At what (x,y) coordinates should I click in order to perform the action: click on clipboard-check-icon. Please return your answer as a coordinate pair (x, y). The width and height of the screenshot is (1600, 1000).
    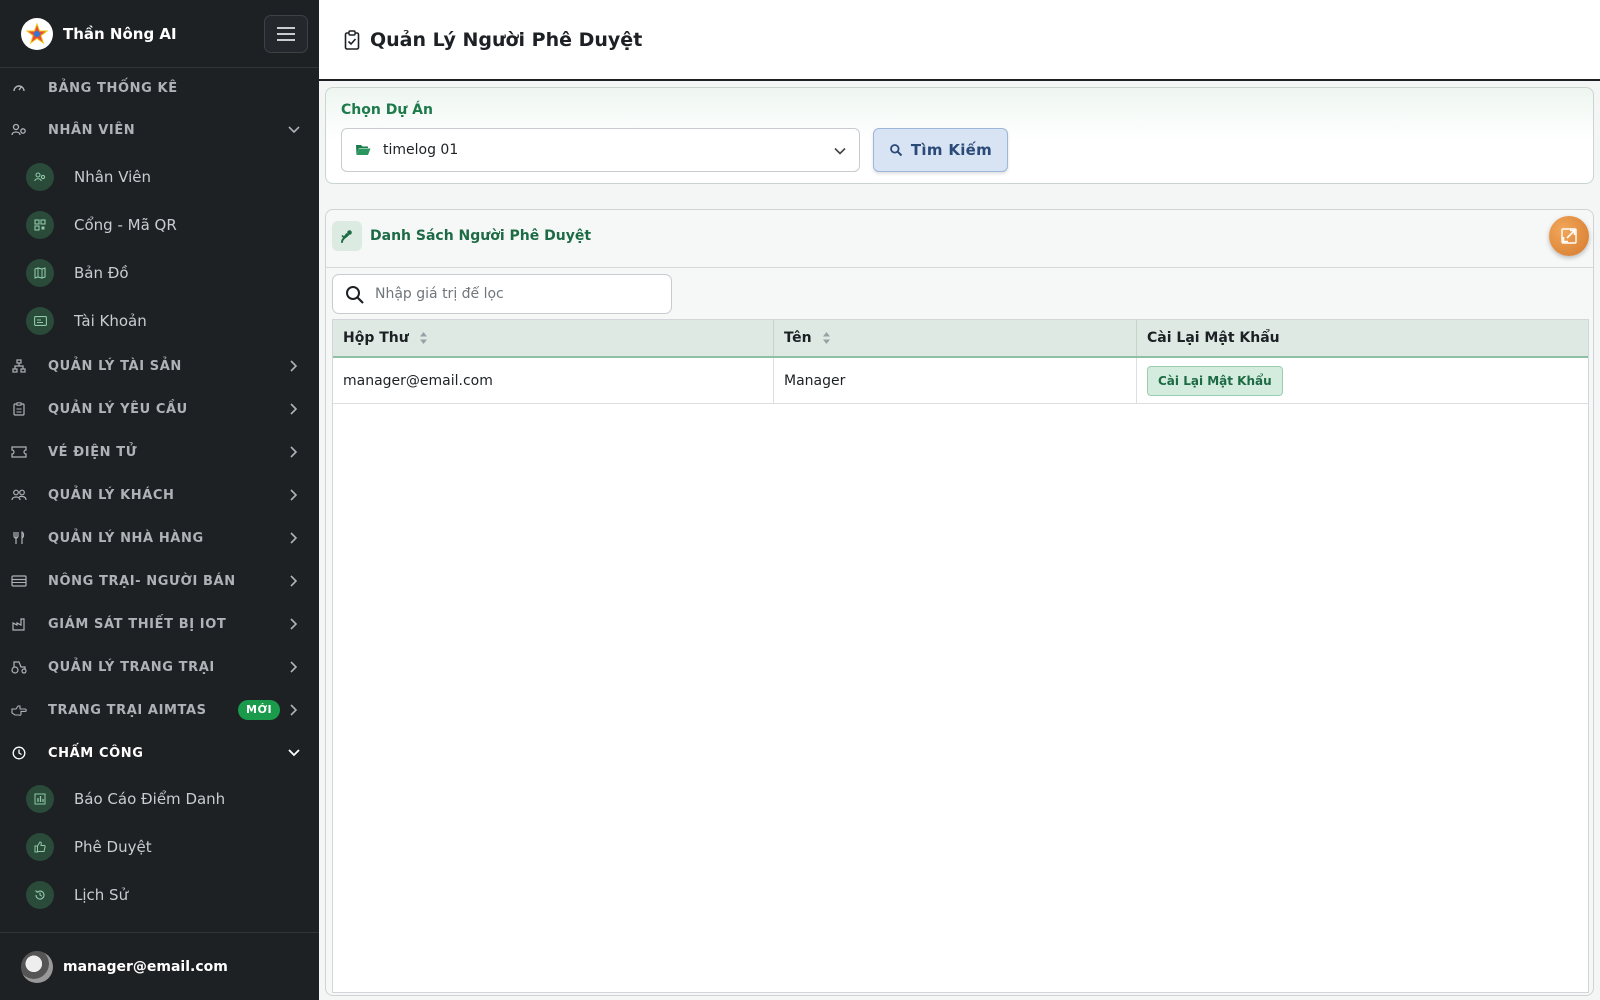
    Looking at the image, I should click on (352, 40).